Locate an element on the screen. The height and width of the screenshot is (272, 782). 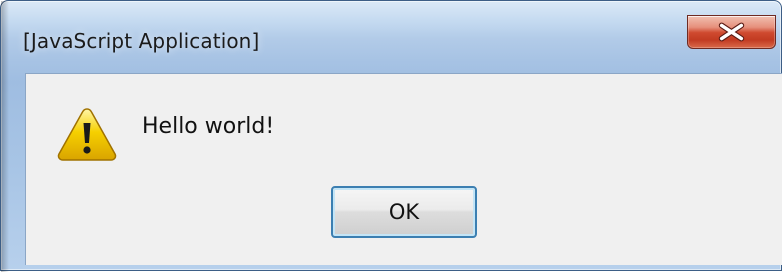
message-text: Hello world! is located at coordinates (208, 126).